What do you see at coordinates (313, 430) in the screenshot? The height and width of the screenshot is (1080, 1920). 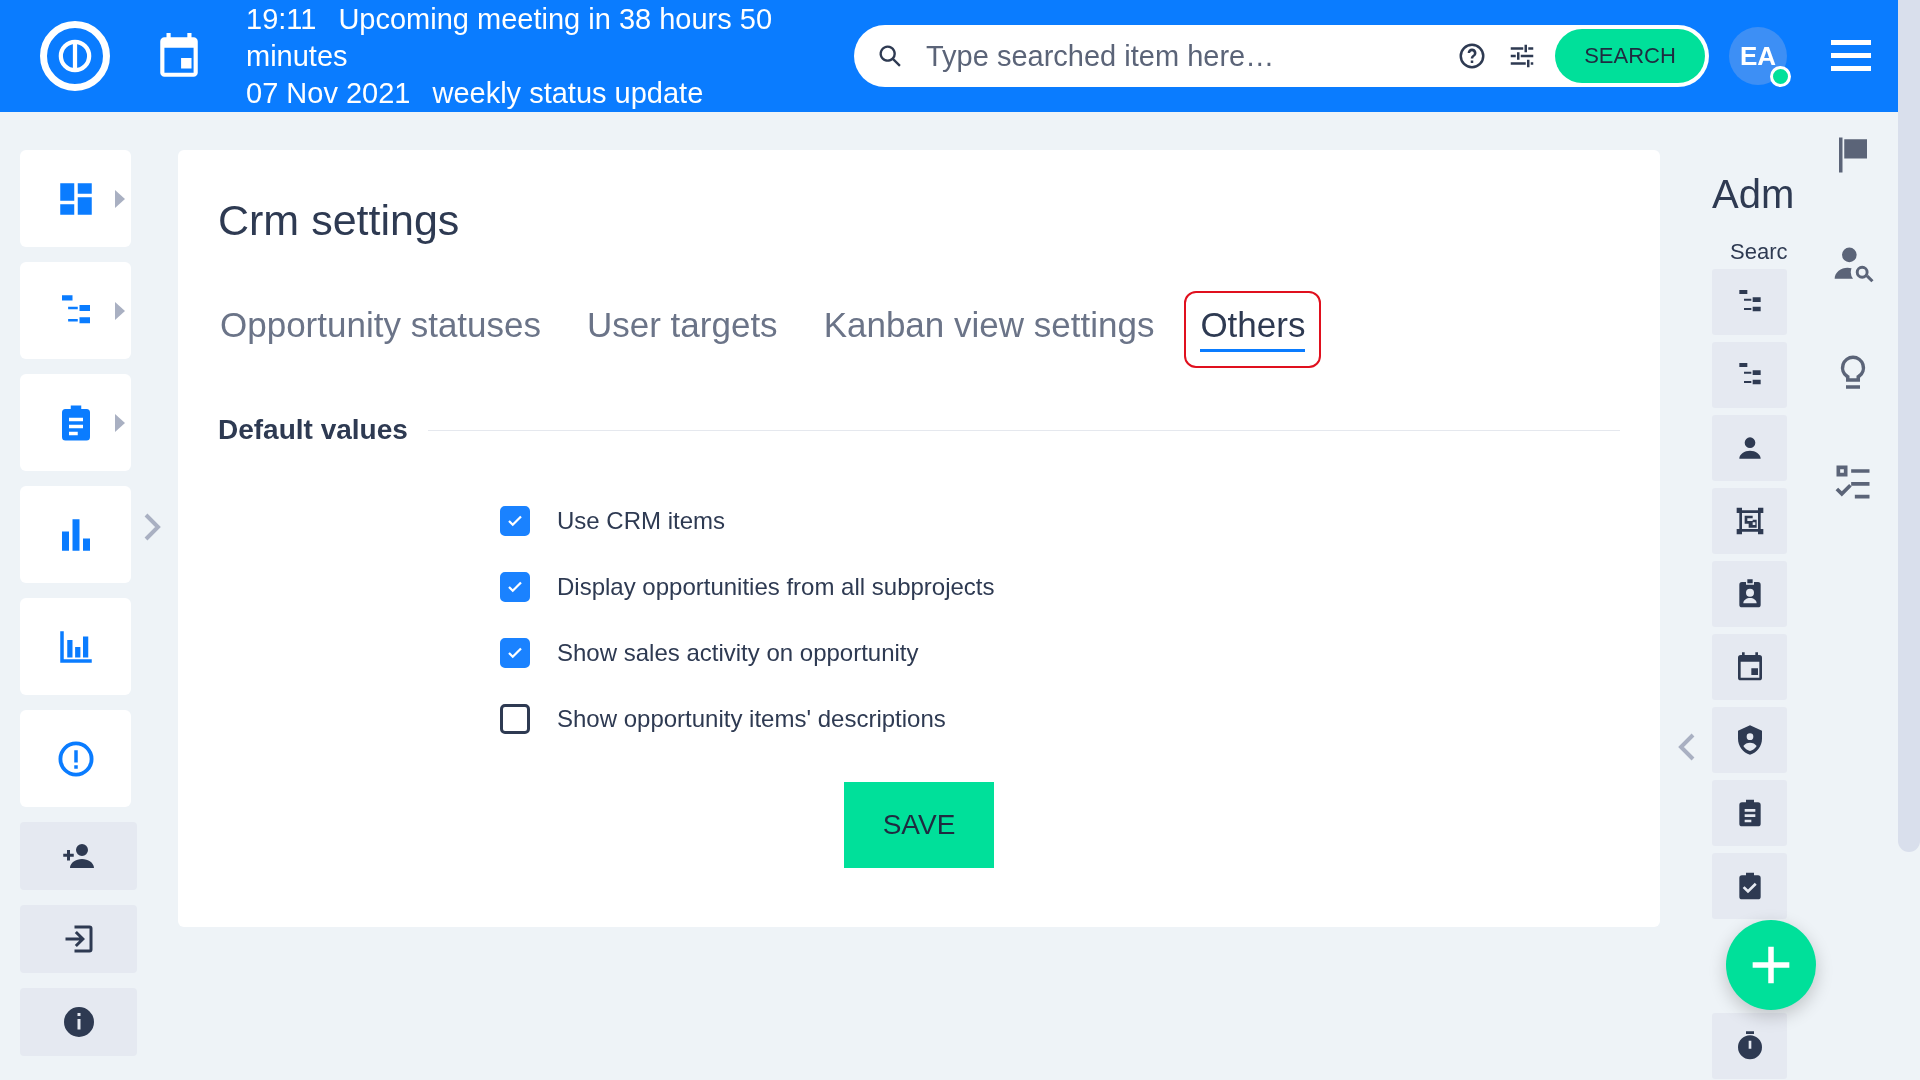 I see `section-title: Default values` at bounding box center [313, 430].